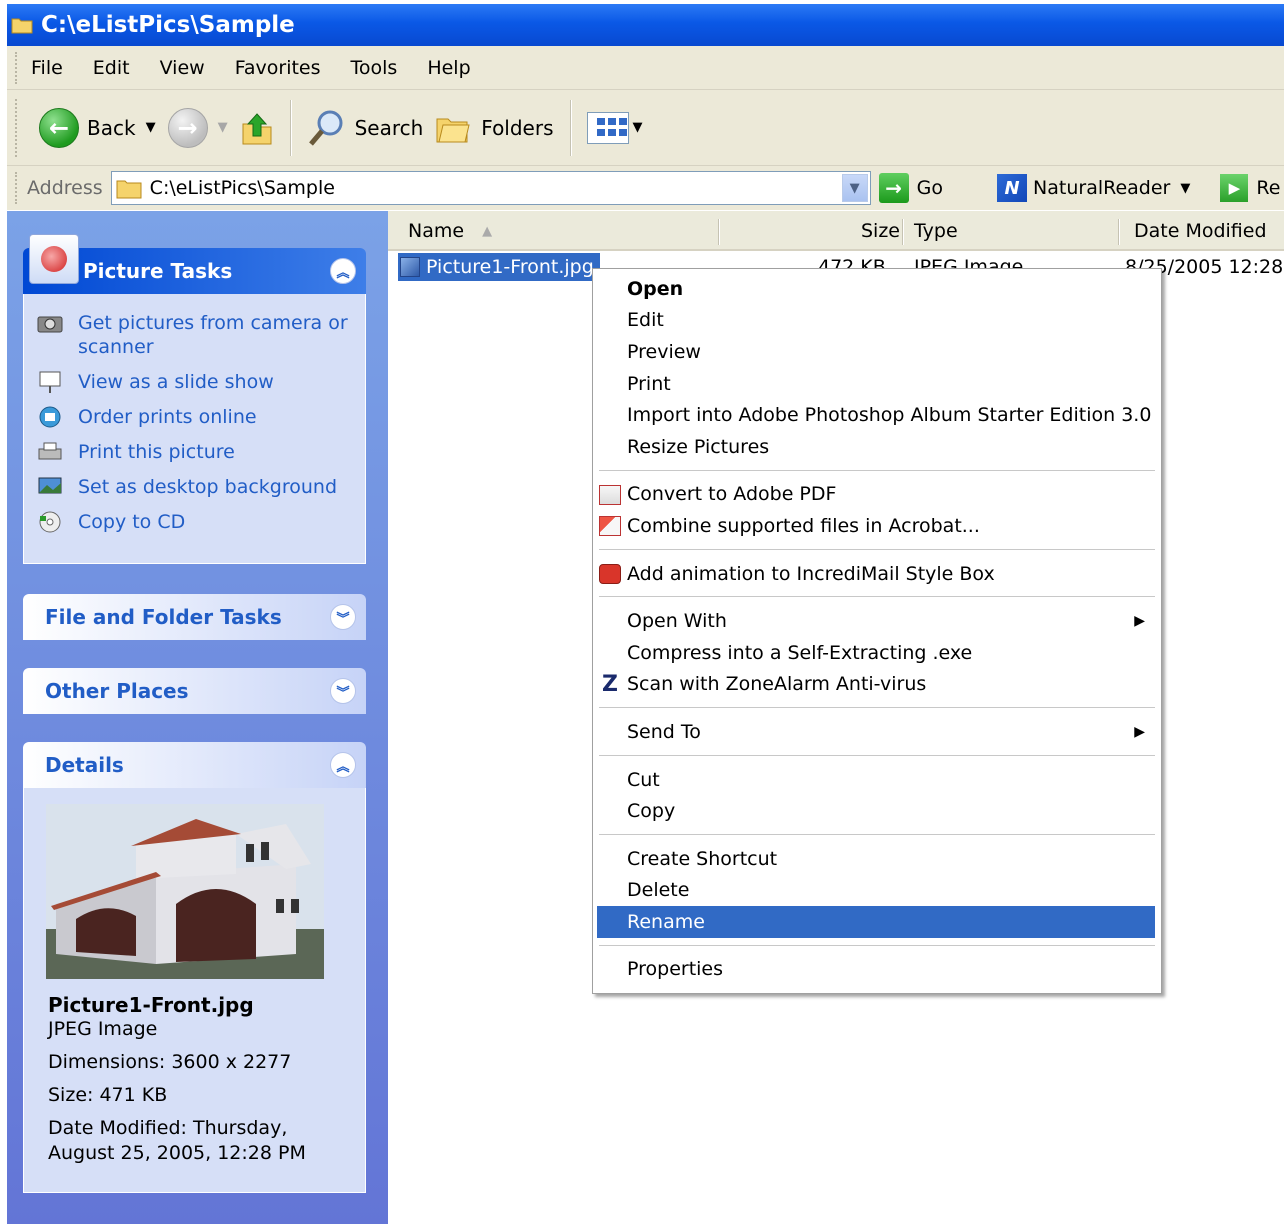  Describe the element at coordinates (877, 321) in the screenshot. I see `menu-item-edit: Edit` at that location.